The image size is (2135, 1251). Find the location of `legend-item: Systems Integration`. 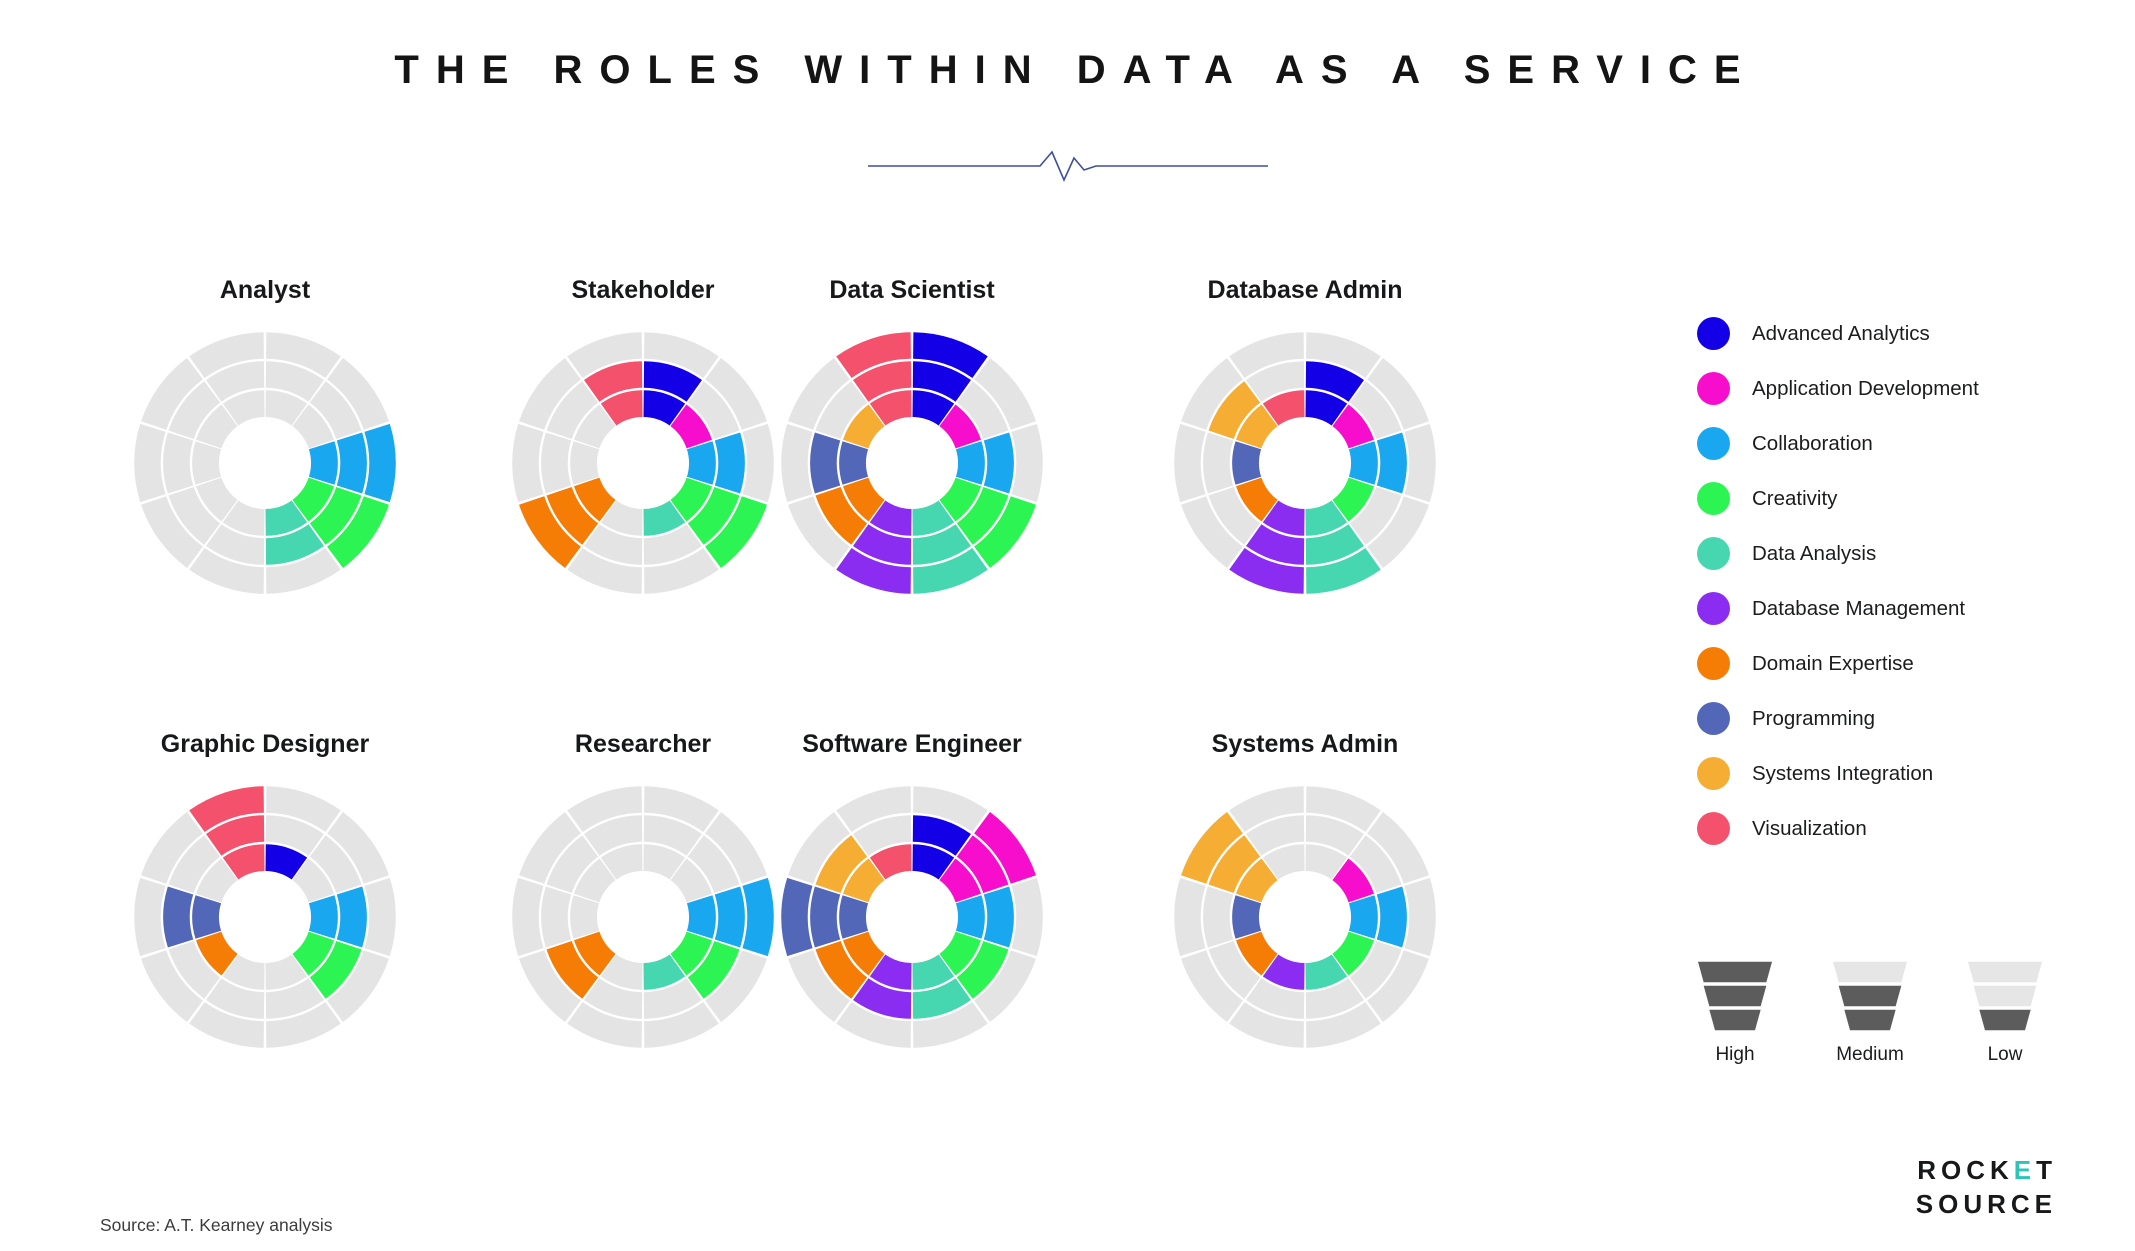

legend-item: Systems Integration is located at coordinates (1897, 773).